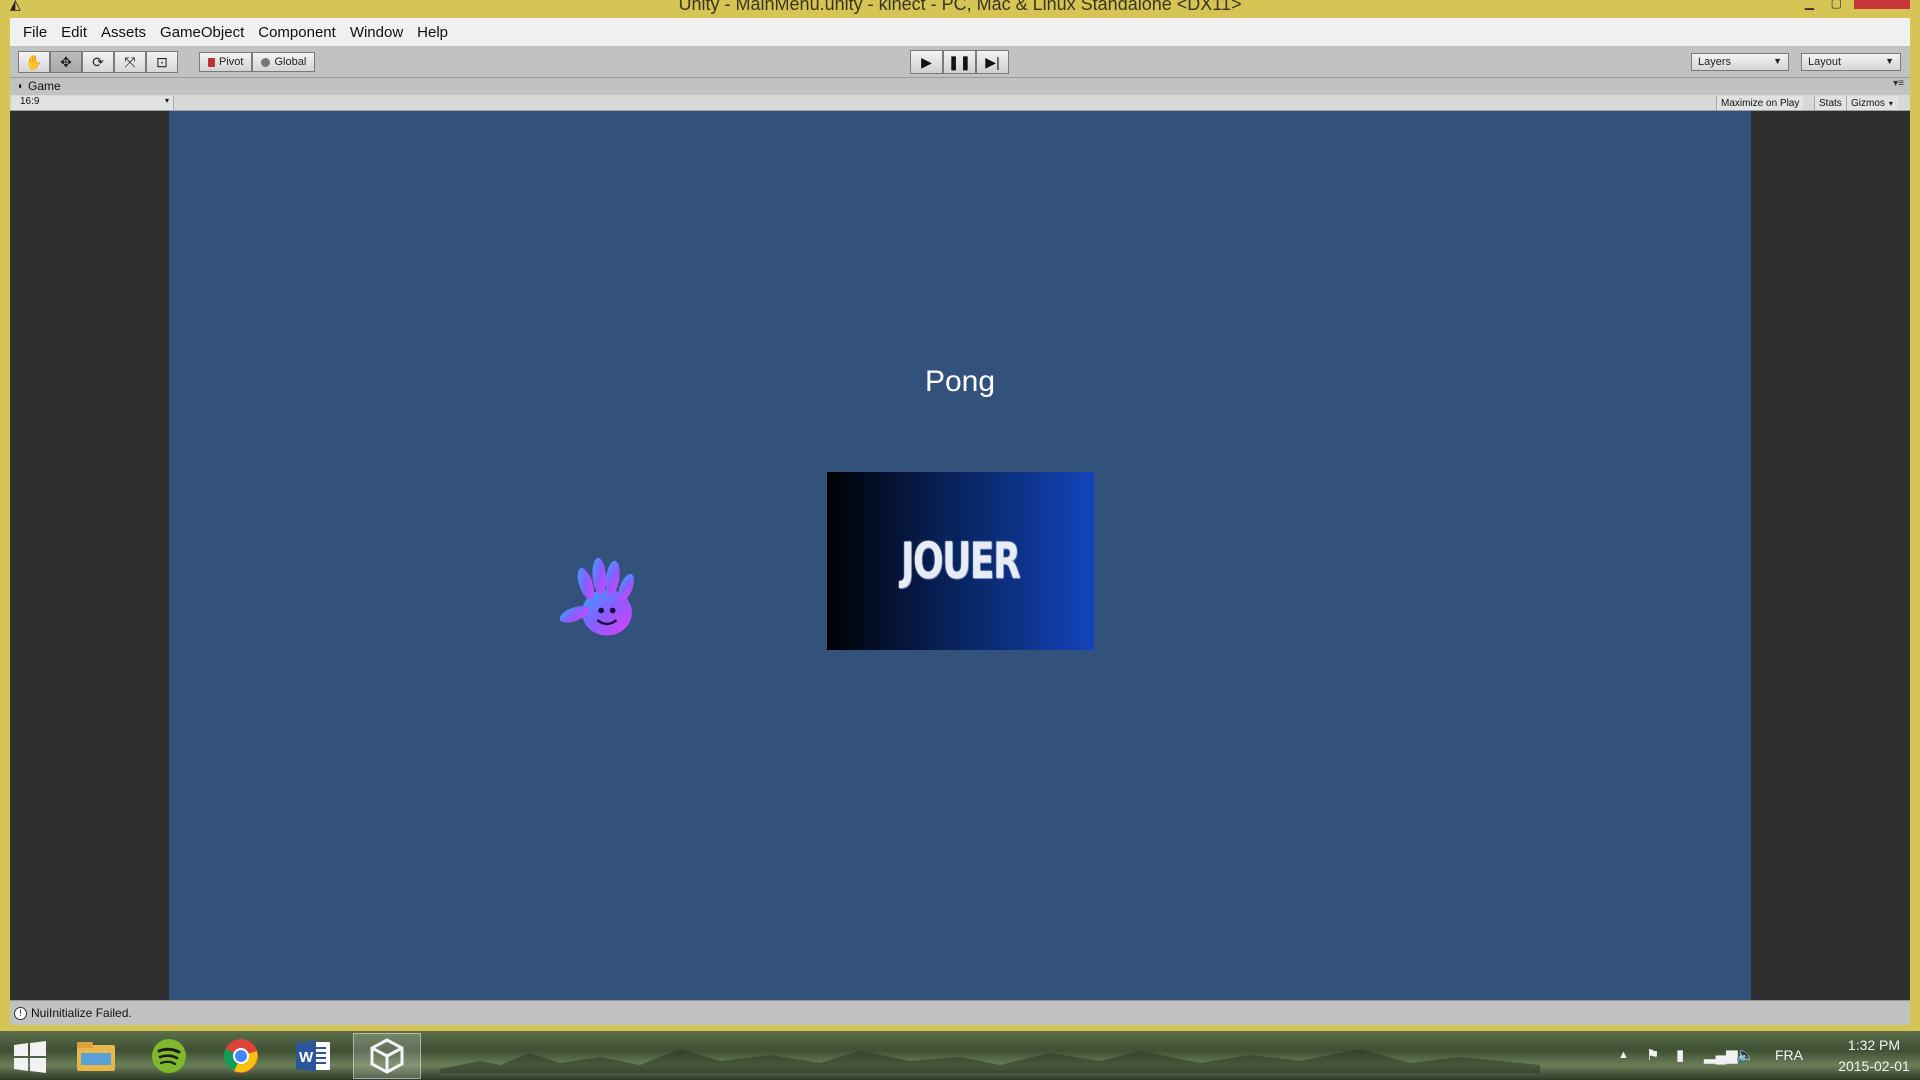  Describe the element at coordinates (1851, 62) in the screenshot. I see `layout-dropdown: Layout ▼` at that location.